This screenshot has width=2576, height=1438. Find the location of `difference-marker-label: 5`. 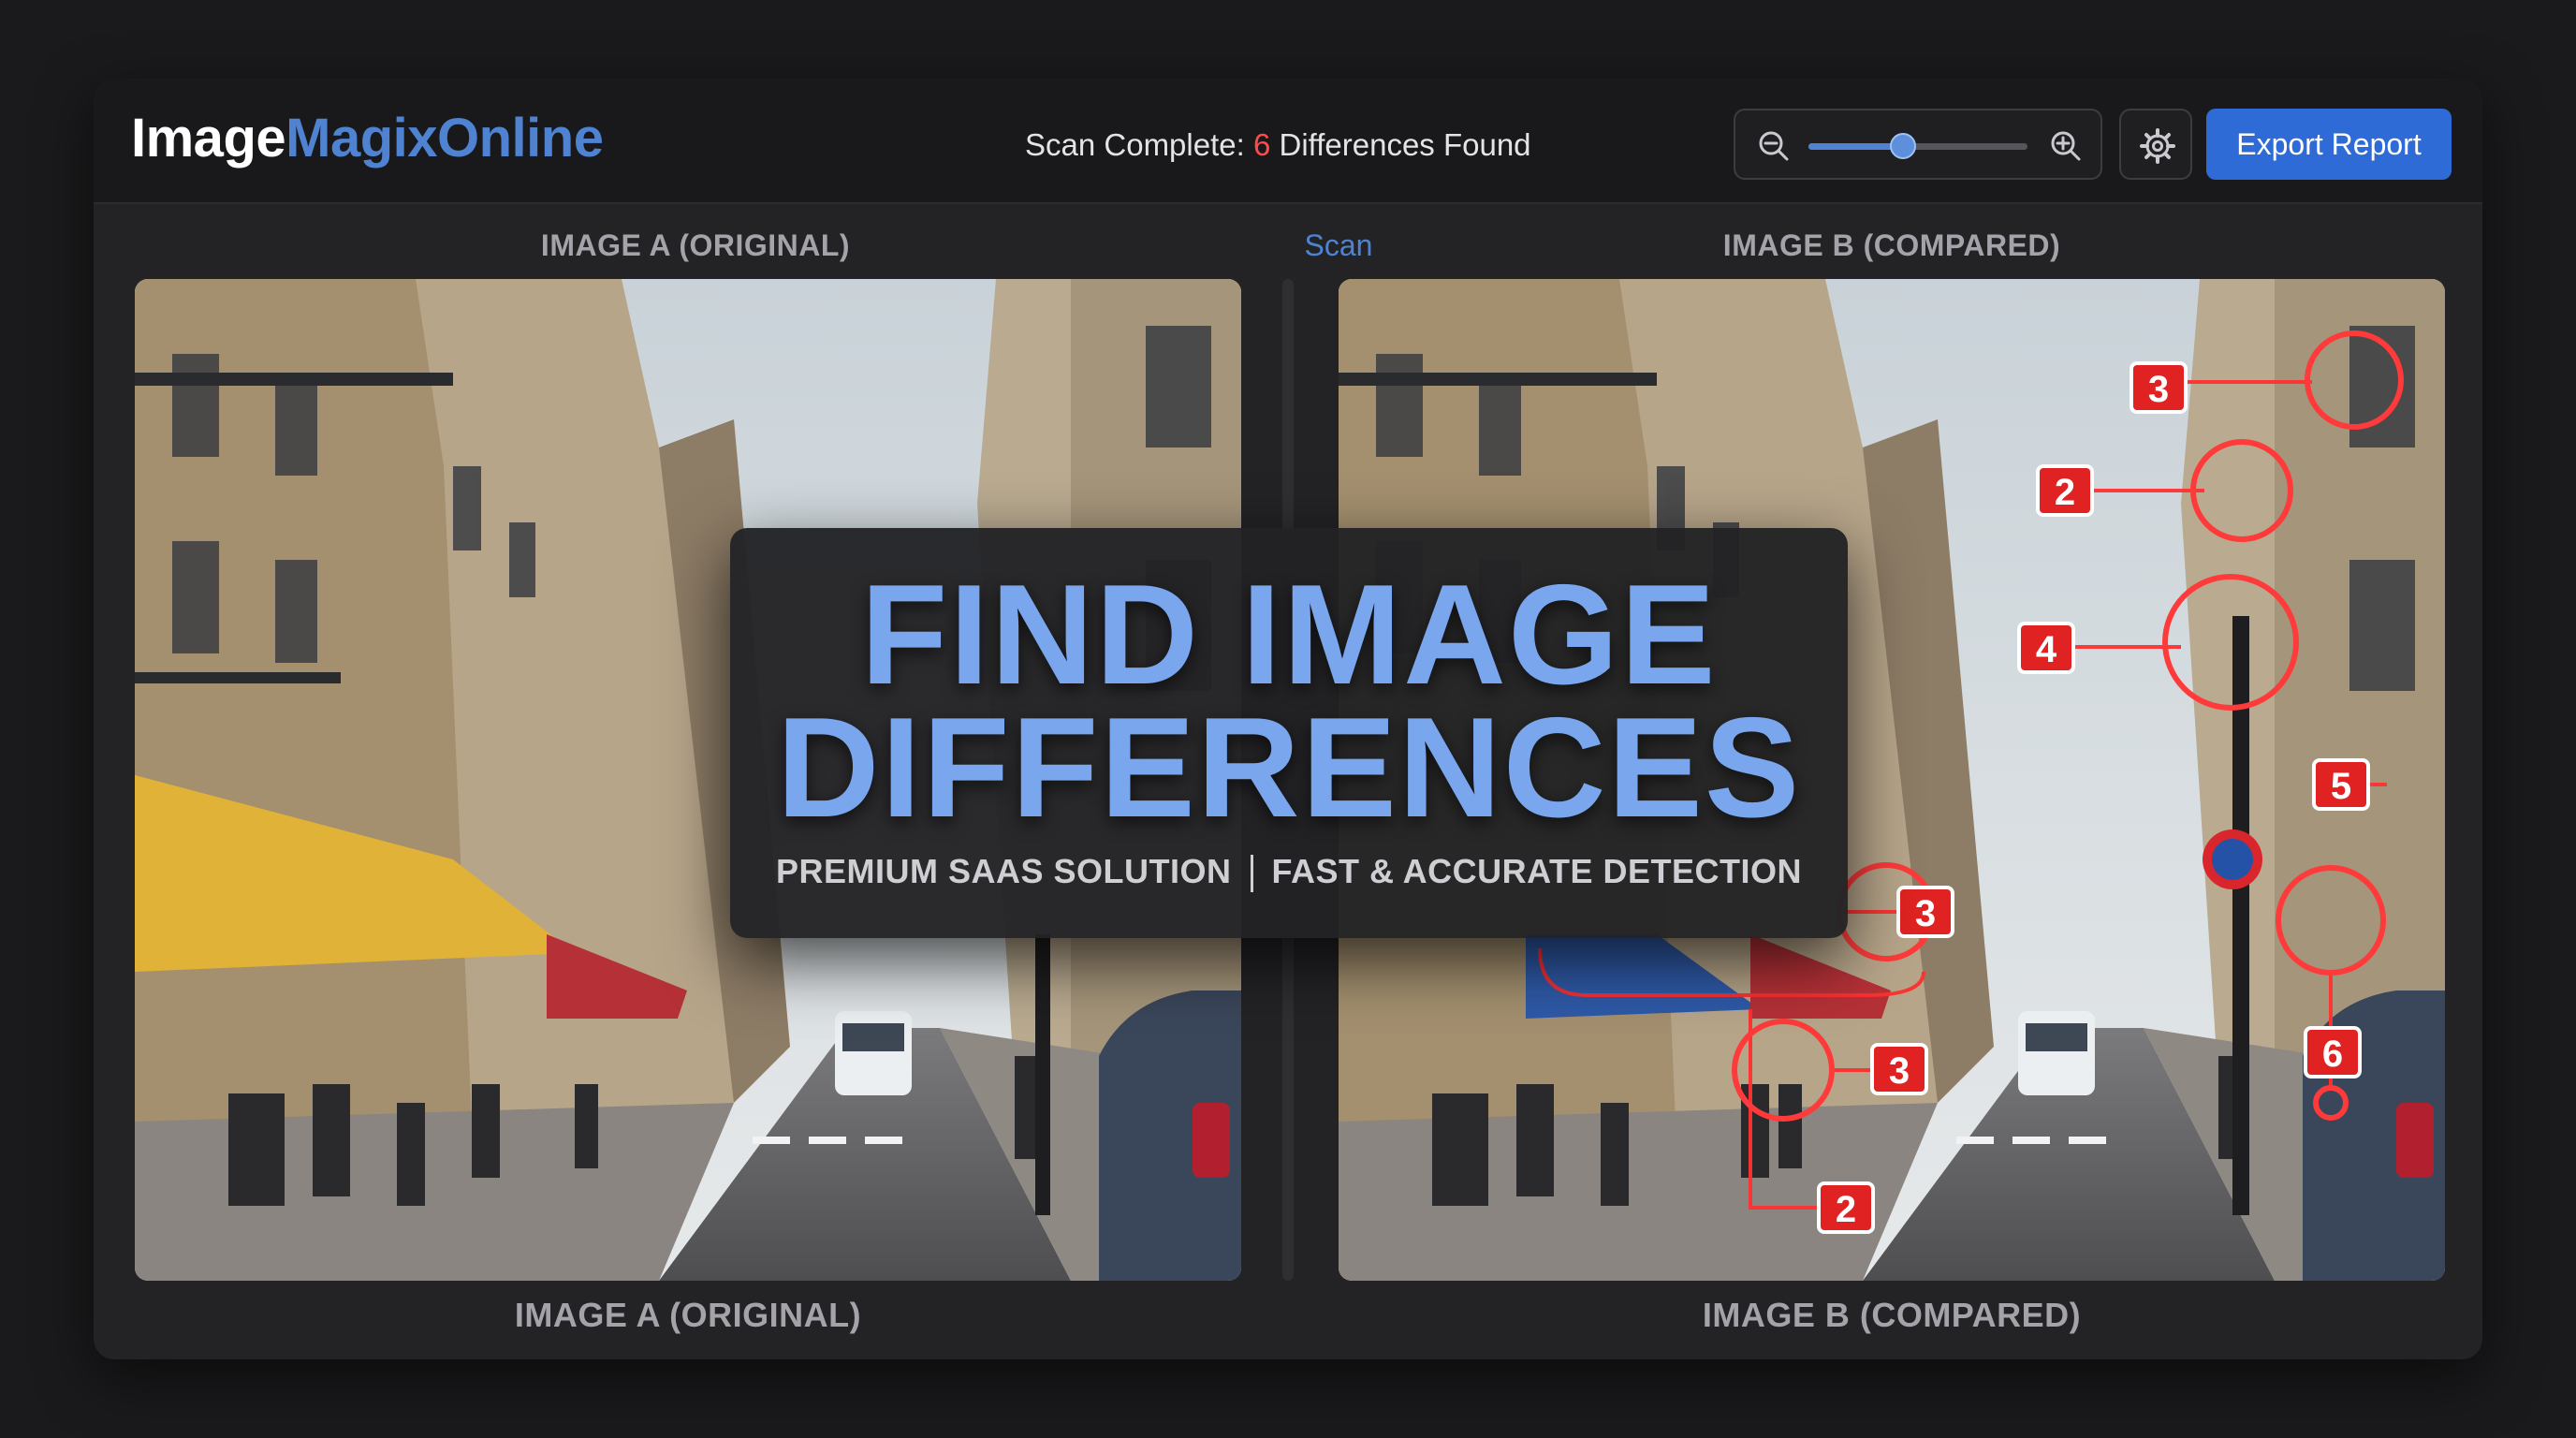

difference-marker-label: 5 is located at coordinates (2341, 786).